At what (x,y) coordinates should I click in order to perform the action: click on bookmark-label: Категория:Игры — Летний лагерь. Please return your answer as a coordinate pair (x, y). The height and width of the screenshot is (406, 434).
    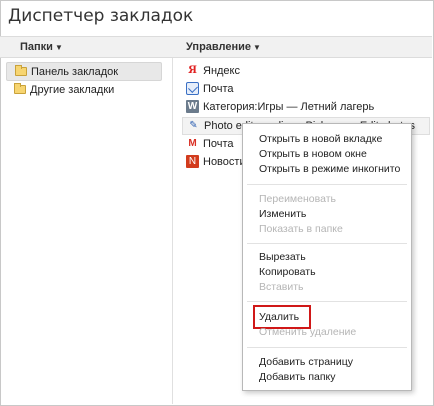
    Looking at the image, I should click on (289, 107).